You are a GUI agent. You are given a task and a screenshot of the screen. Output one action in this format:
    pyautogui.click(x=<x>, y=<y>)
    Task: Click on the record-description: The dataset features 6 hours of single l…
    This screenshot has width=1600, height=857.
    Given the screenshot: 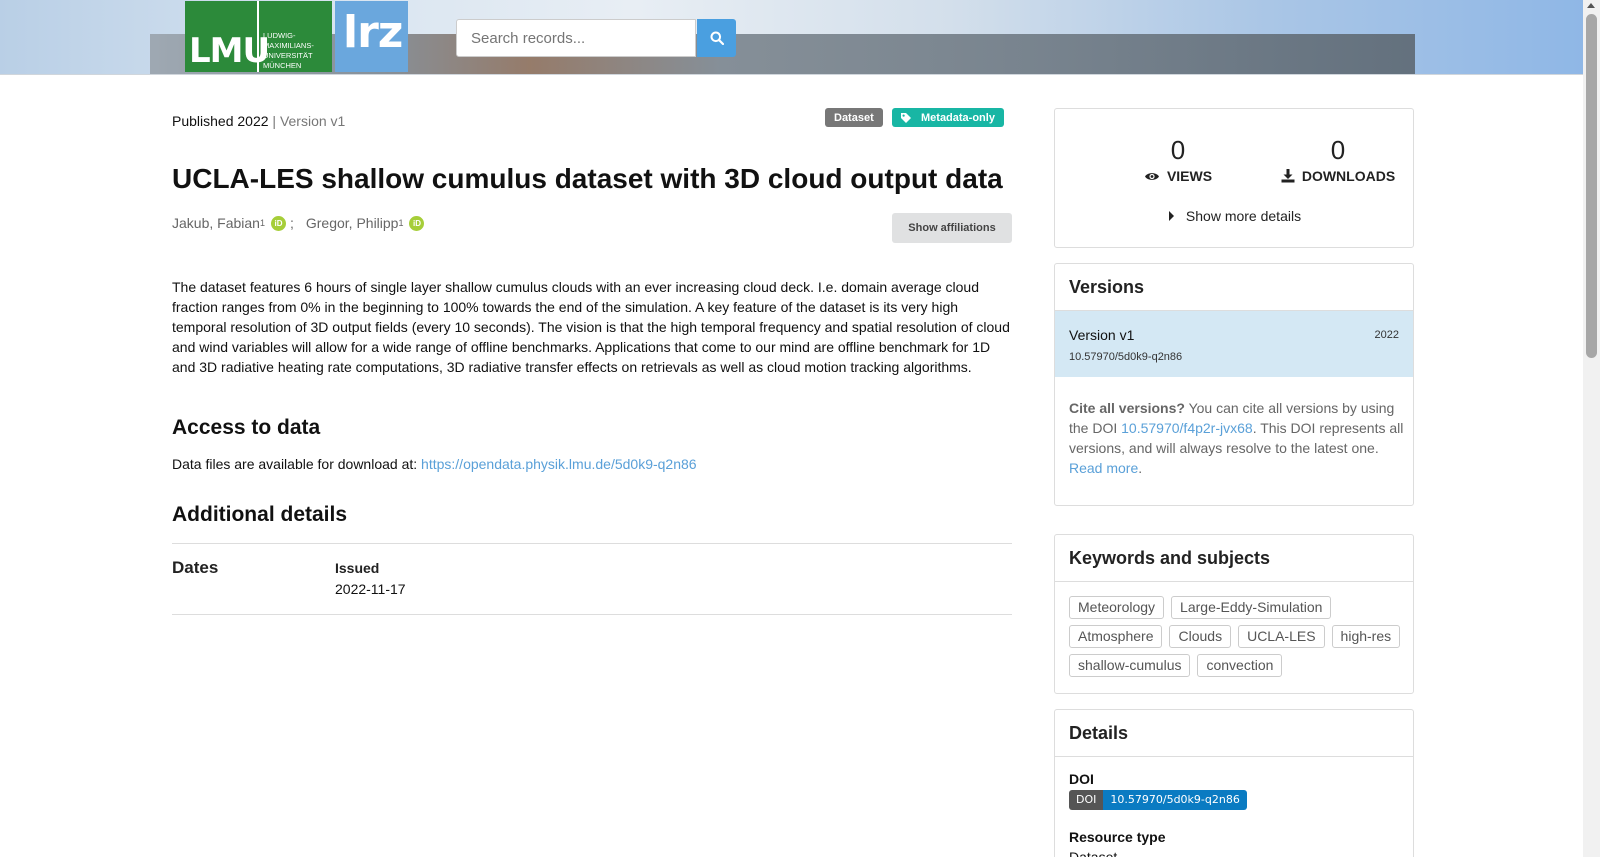 What is the action you would take?
    pyautogui.click(x=591, y=327)
    